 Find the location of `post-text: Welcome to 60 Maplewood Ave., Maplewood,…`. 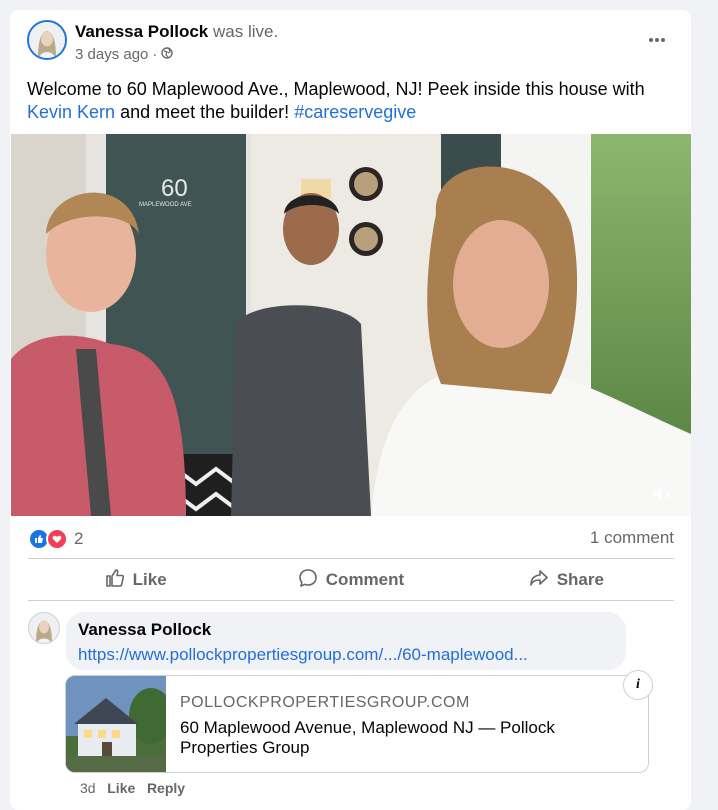

post-text: Welcome to 60 Maplewood Ave., Maplewood,… is located at coordinates (352, 101).